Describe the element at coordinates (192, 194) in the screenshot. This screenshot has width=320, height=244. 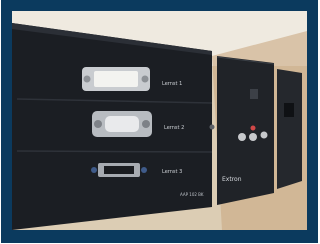
I see `model-label: AAP 102 BK` at that location.